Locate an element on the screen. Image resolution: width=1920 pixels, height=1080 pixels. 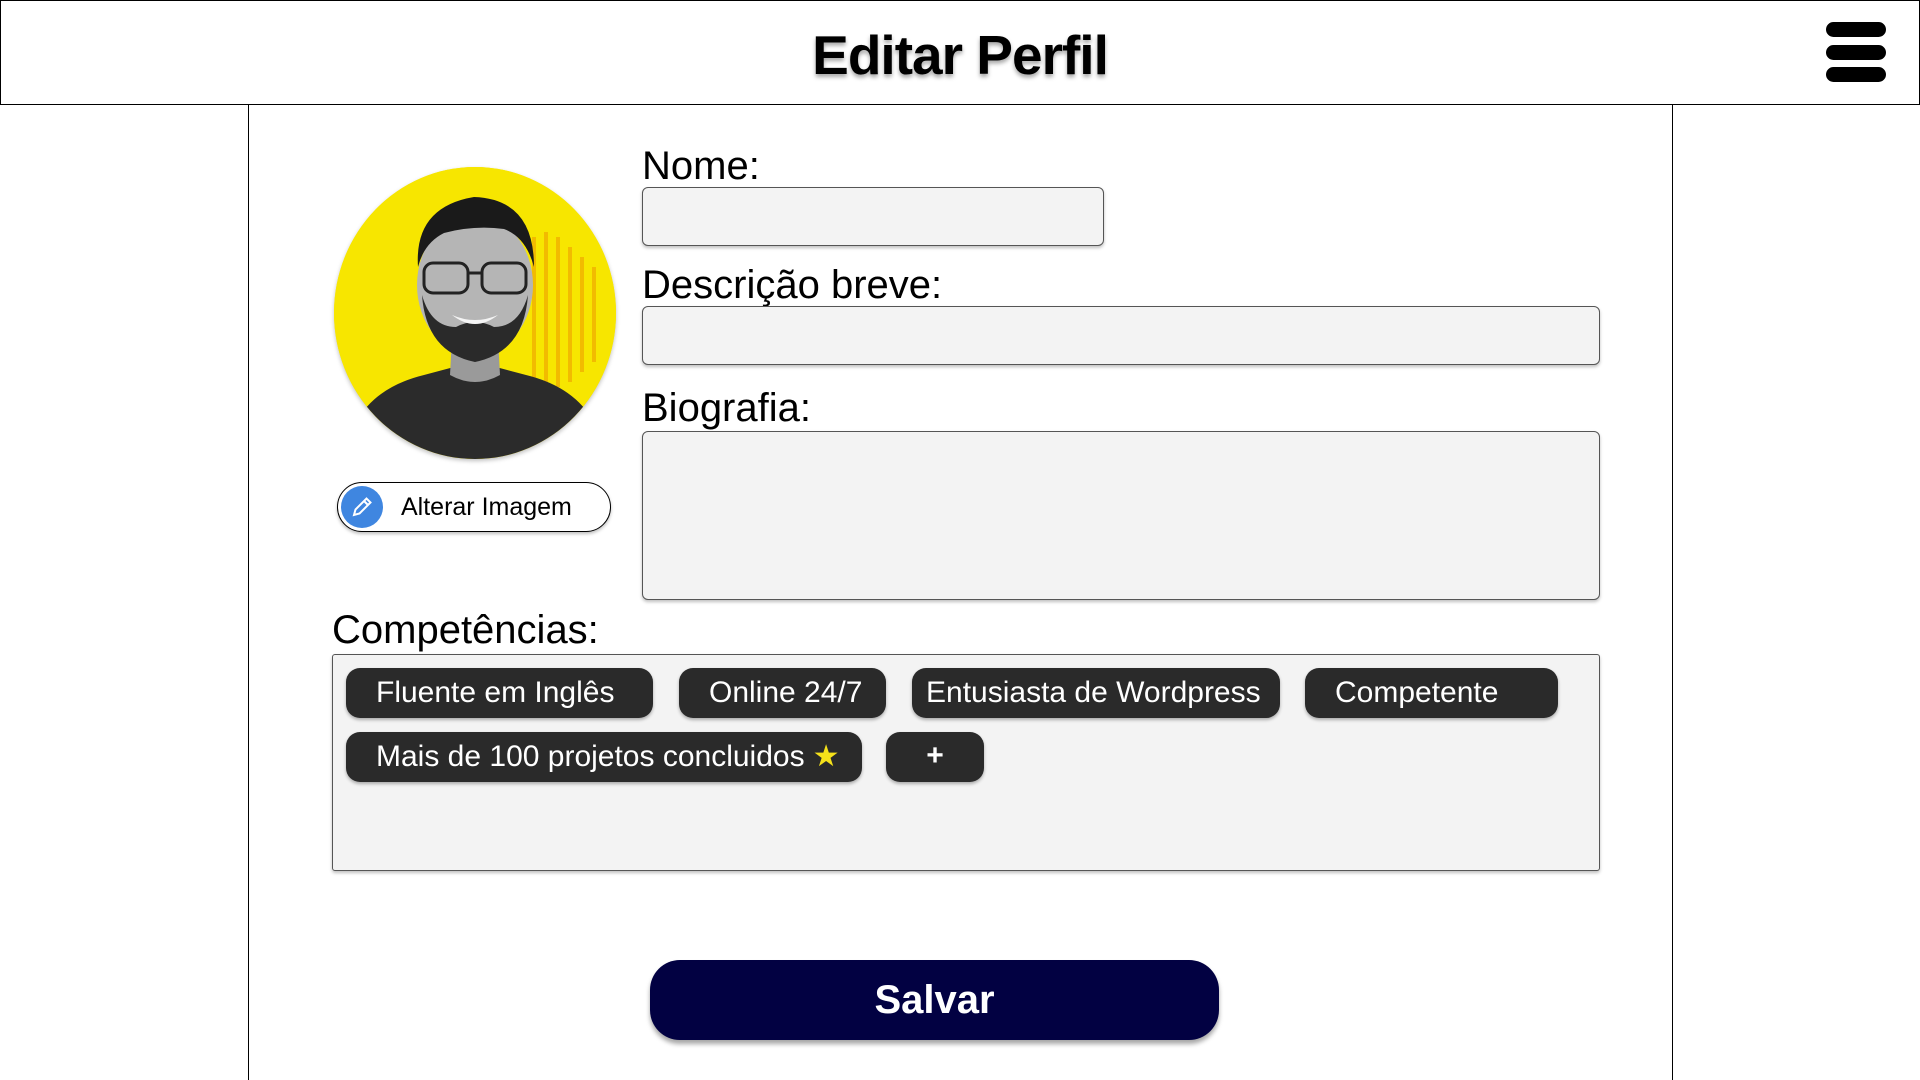
biography-field is located at coordinates (1121, 515).